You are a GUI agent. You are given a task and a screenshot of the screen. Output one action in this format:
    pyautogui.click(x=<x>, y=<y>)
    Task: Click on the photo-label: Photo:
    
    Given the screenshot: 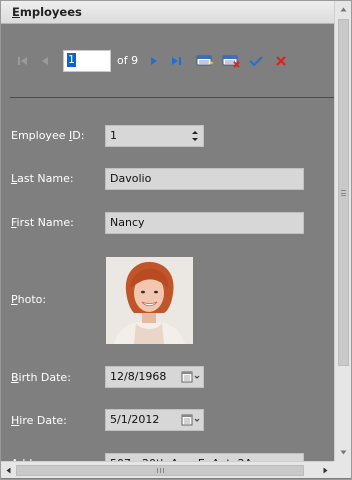 What is the action you would take?
    pyautogui.click(x=28, y=299)
    